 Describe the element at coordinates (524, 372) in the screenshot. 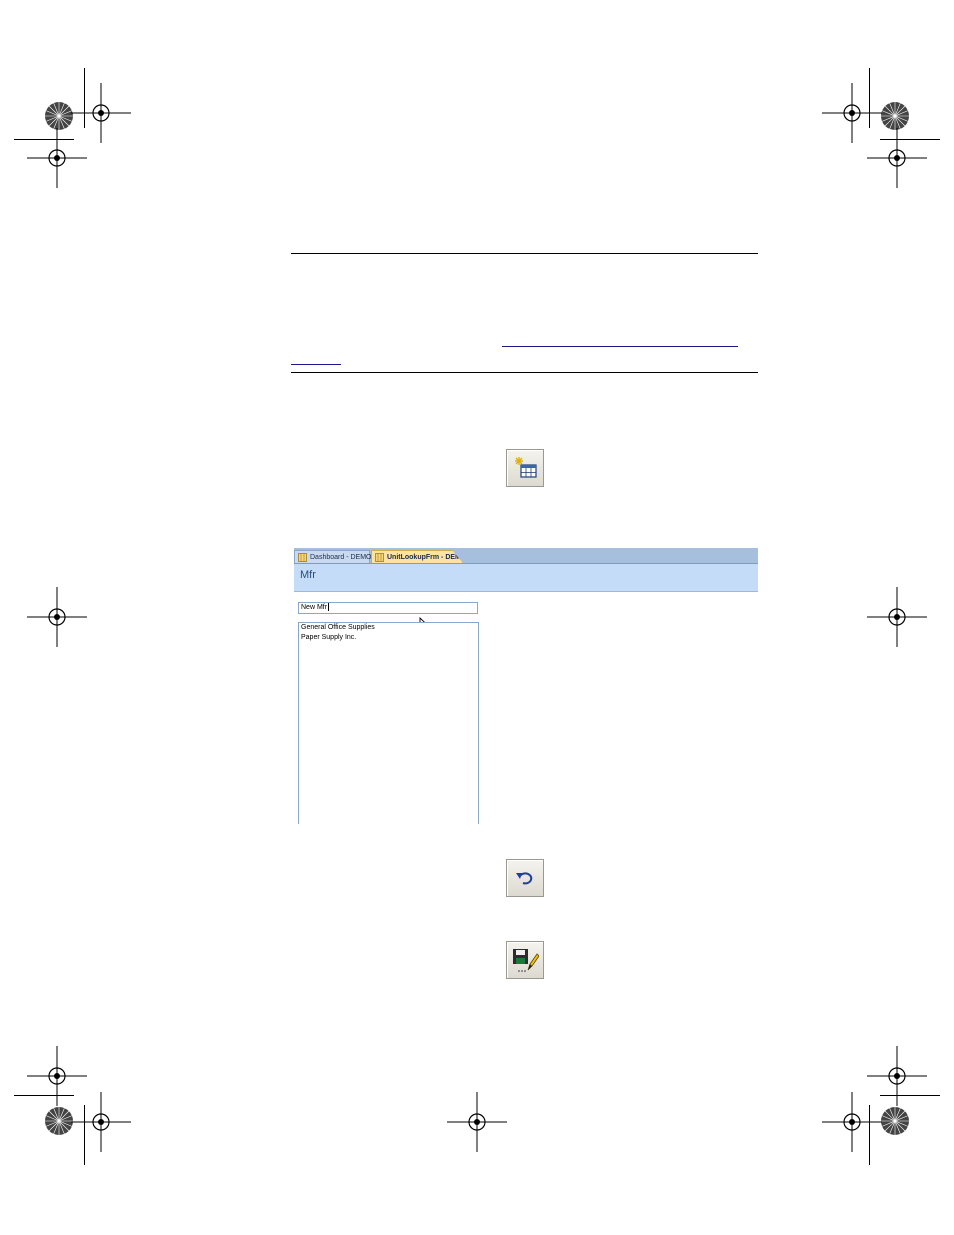

I see `note-bottom-rule` at that location.